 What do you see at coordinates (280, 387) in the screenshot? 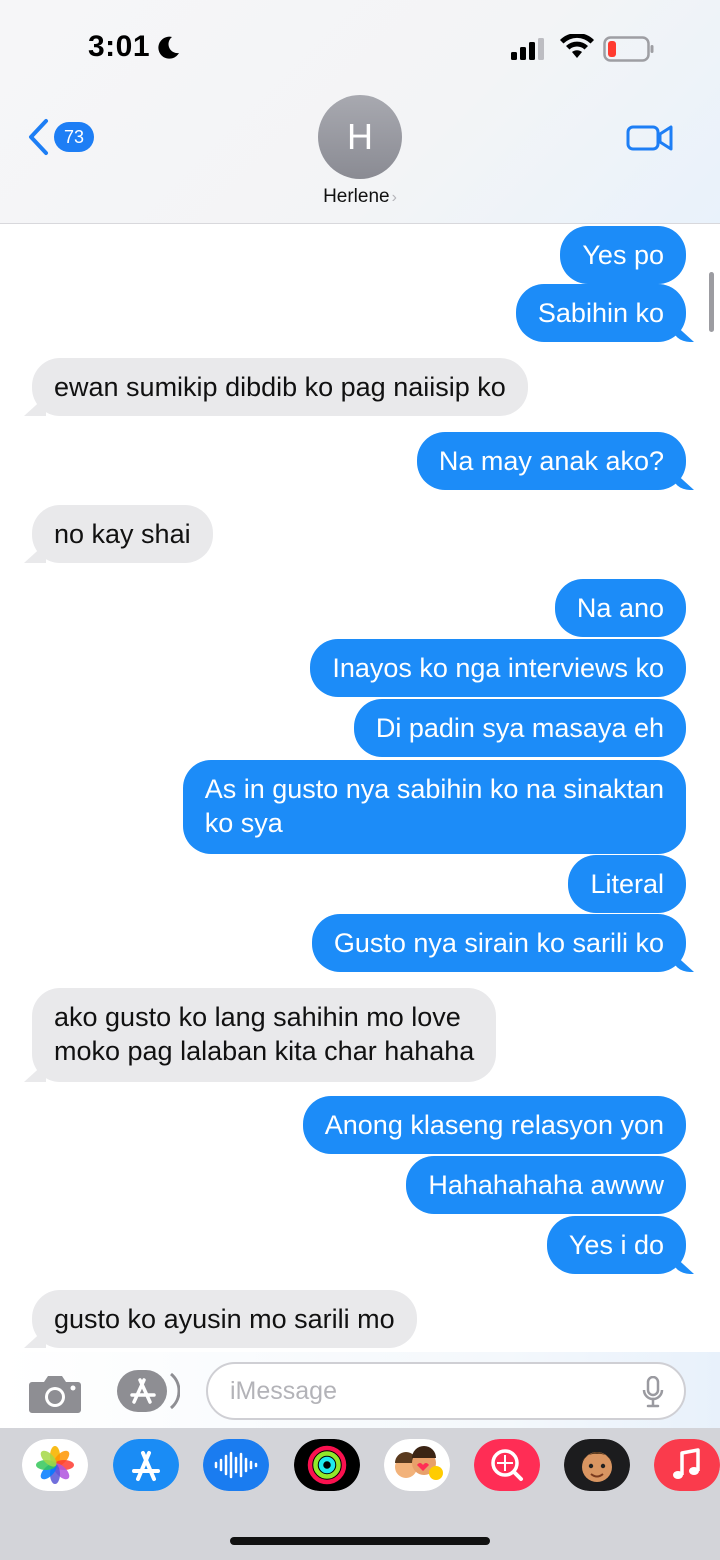
I see `received-message: ewan sumikip dibdib ko pag naiisip ko` at bounding box center [280, 387].